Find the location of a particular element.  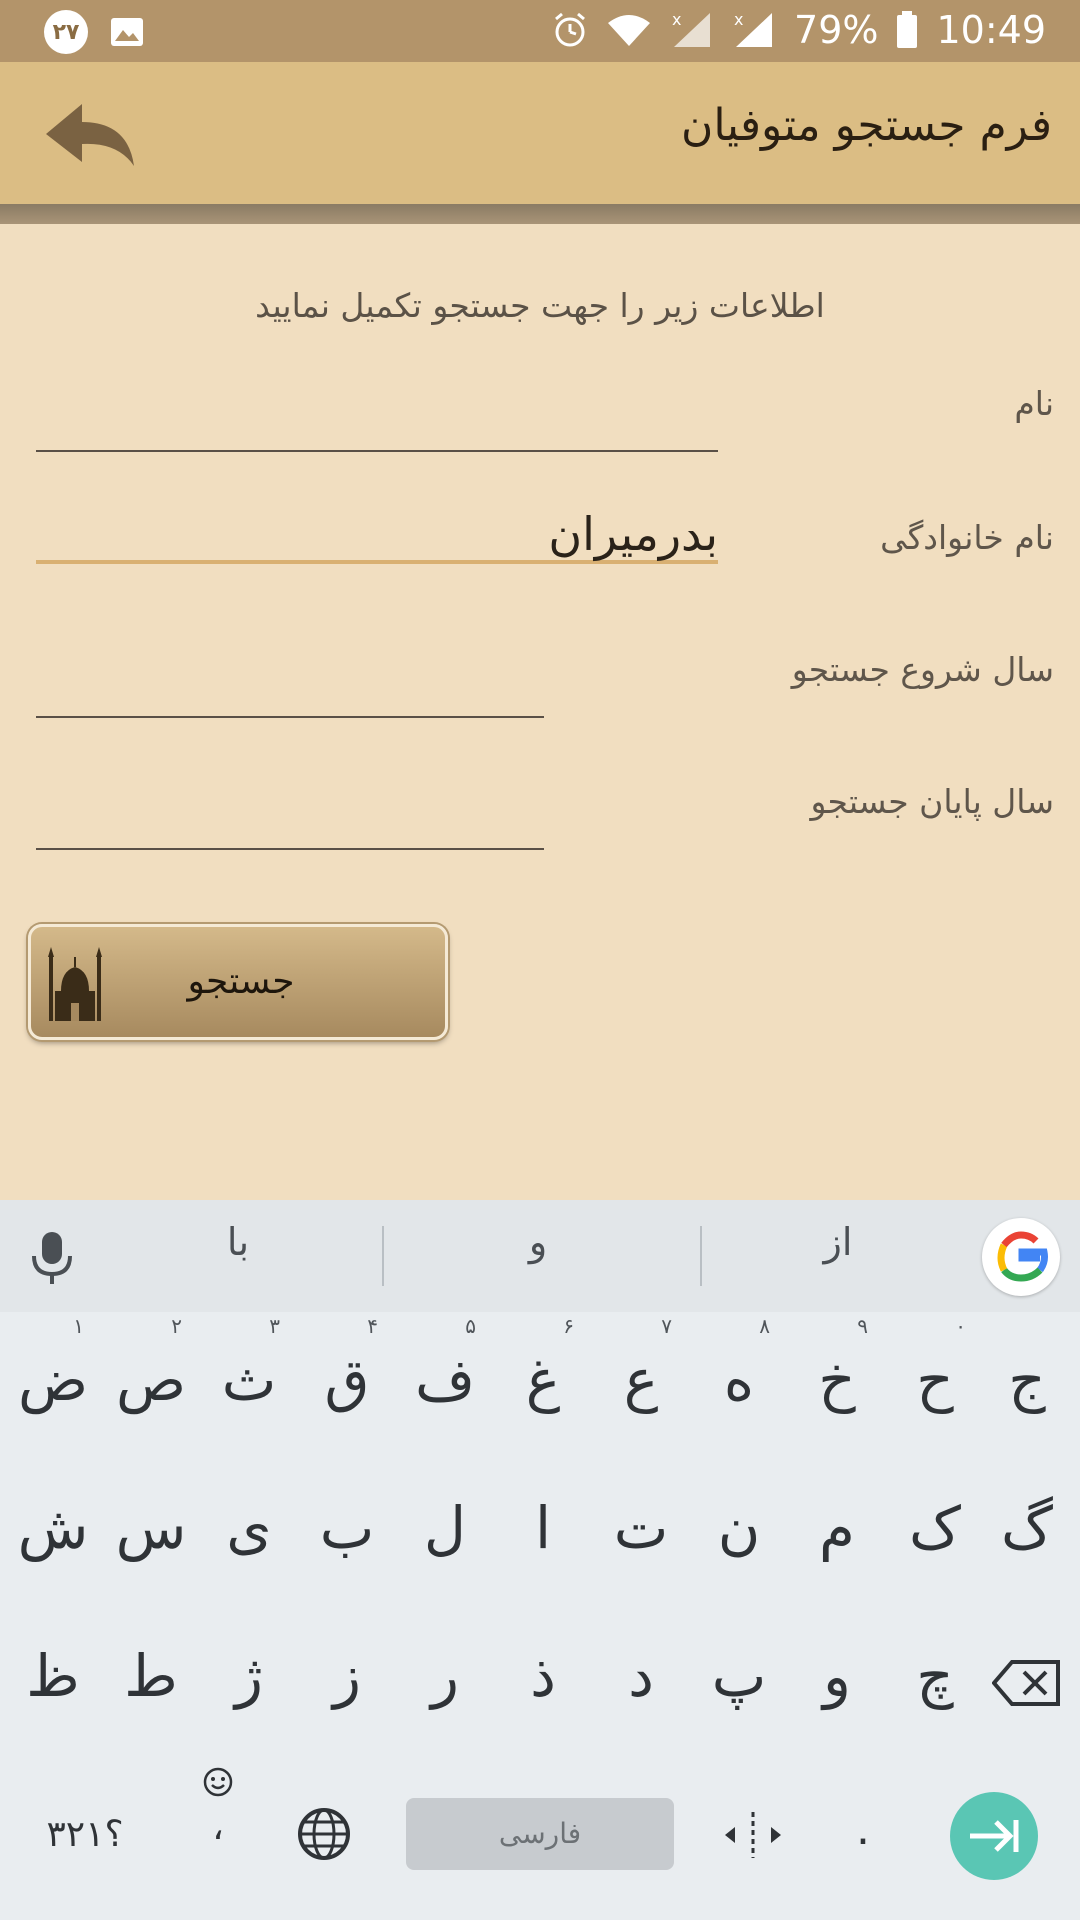

notification-badge: ۲۷ is located at coordinates (66, 32).